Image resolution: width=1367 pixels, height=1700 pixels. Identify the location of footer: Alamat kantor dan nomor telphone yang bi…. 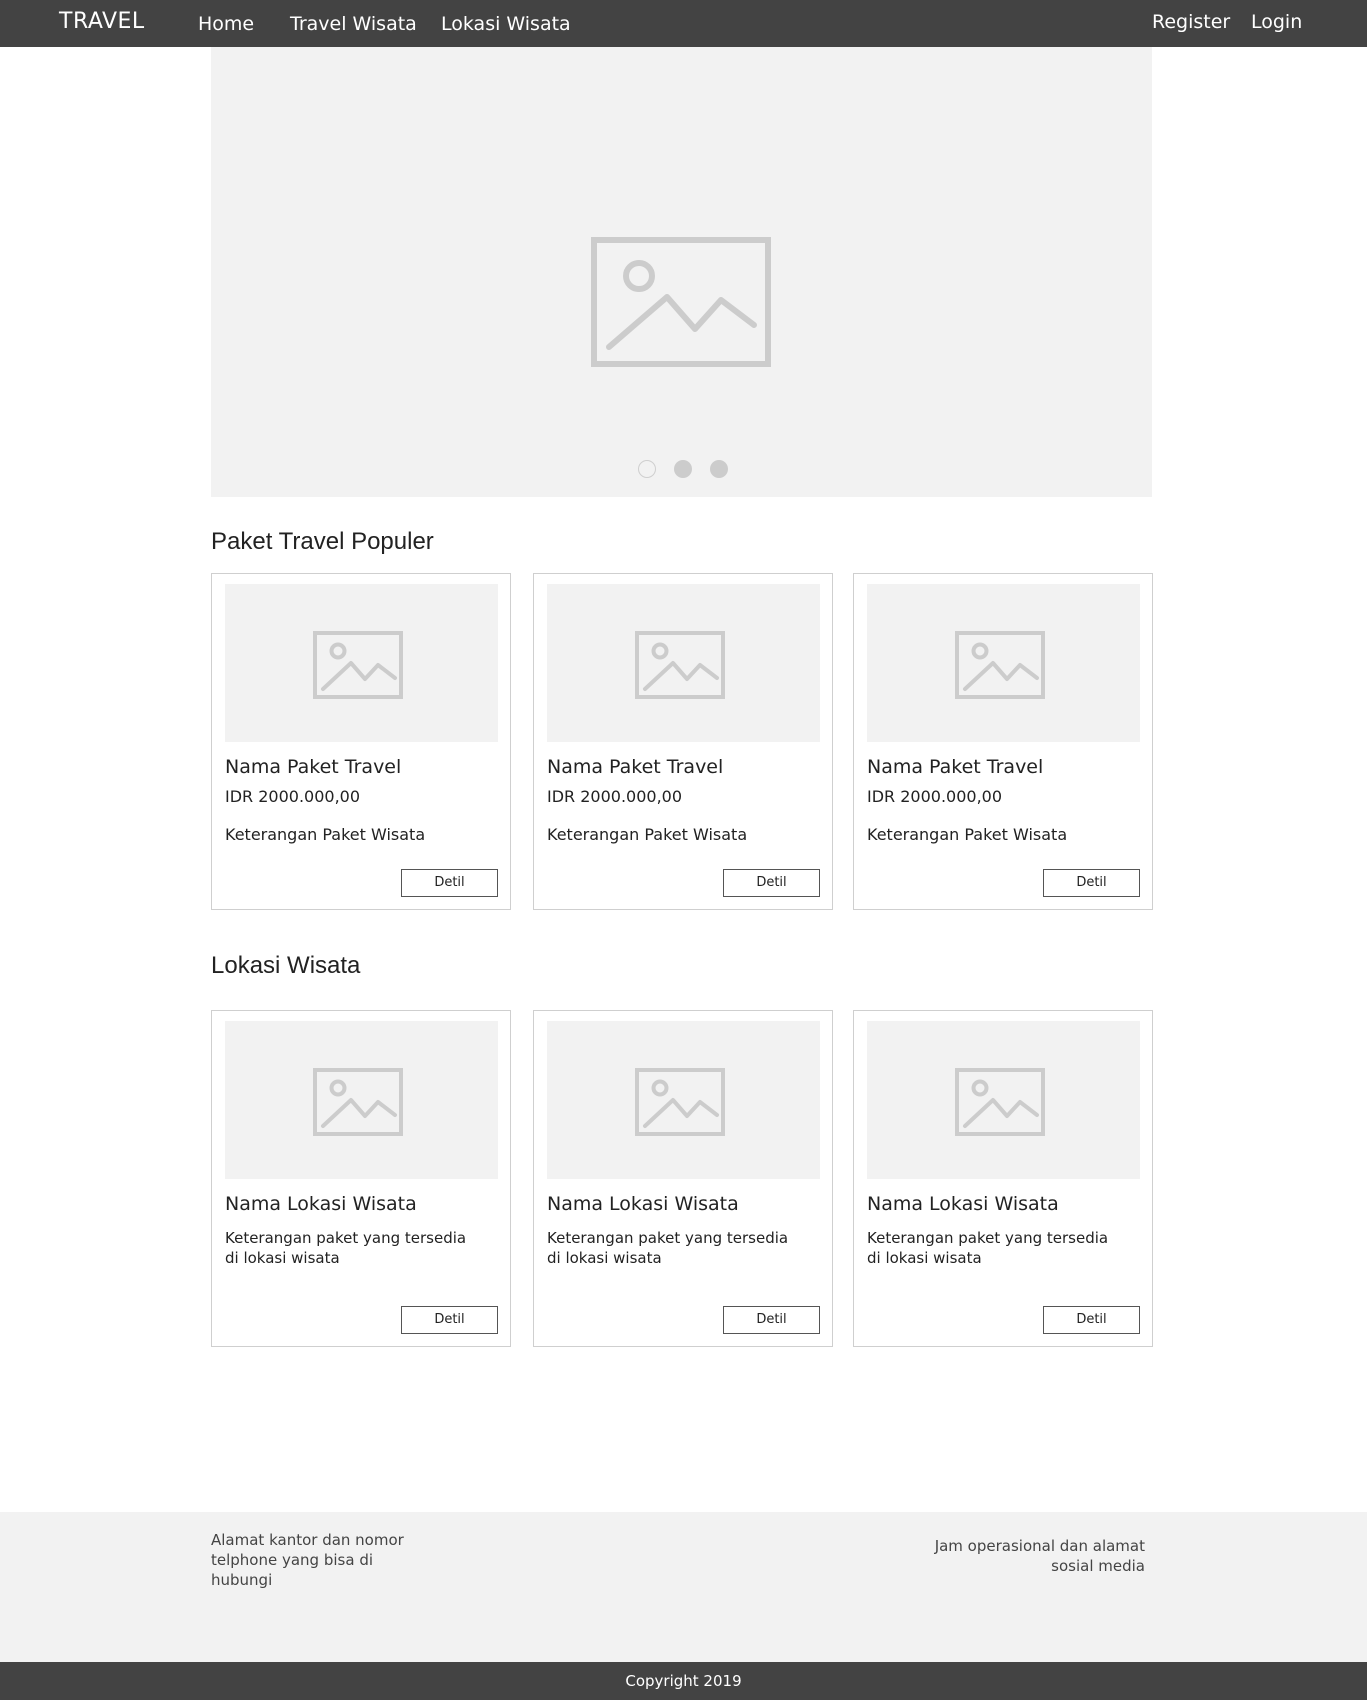
(683, 1587).